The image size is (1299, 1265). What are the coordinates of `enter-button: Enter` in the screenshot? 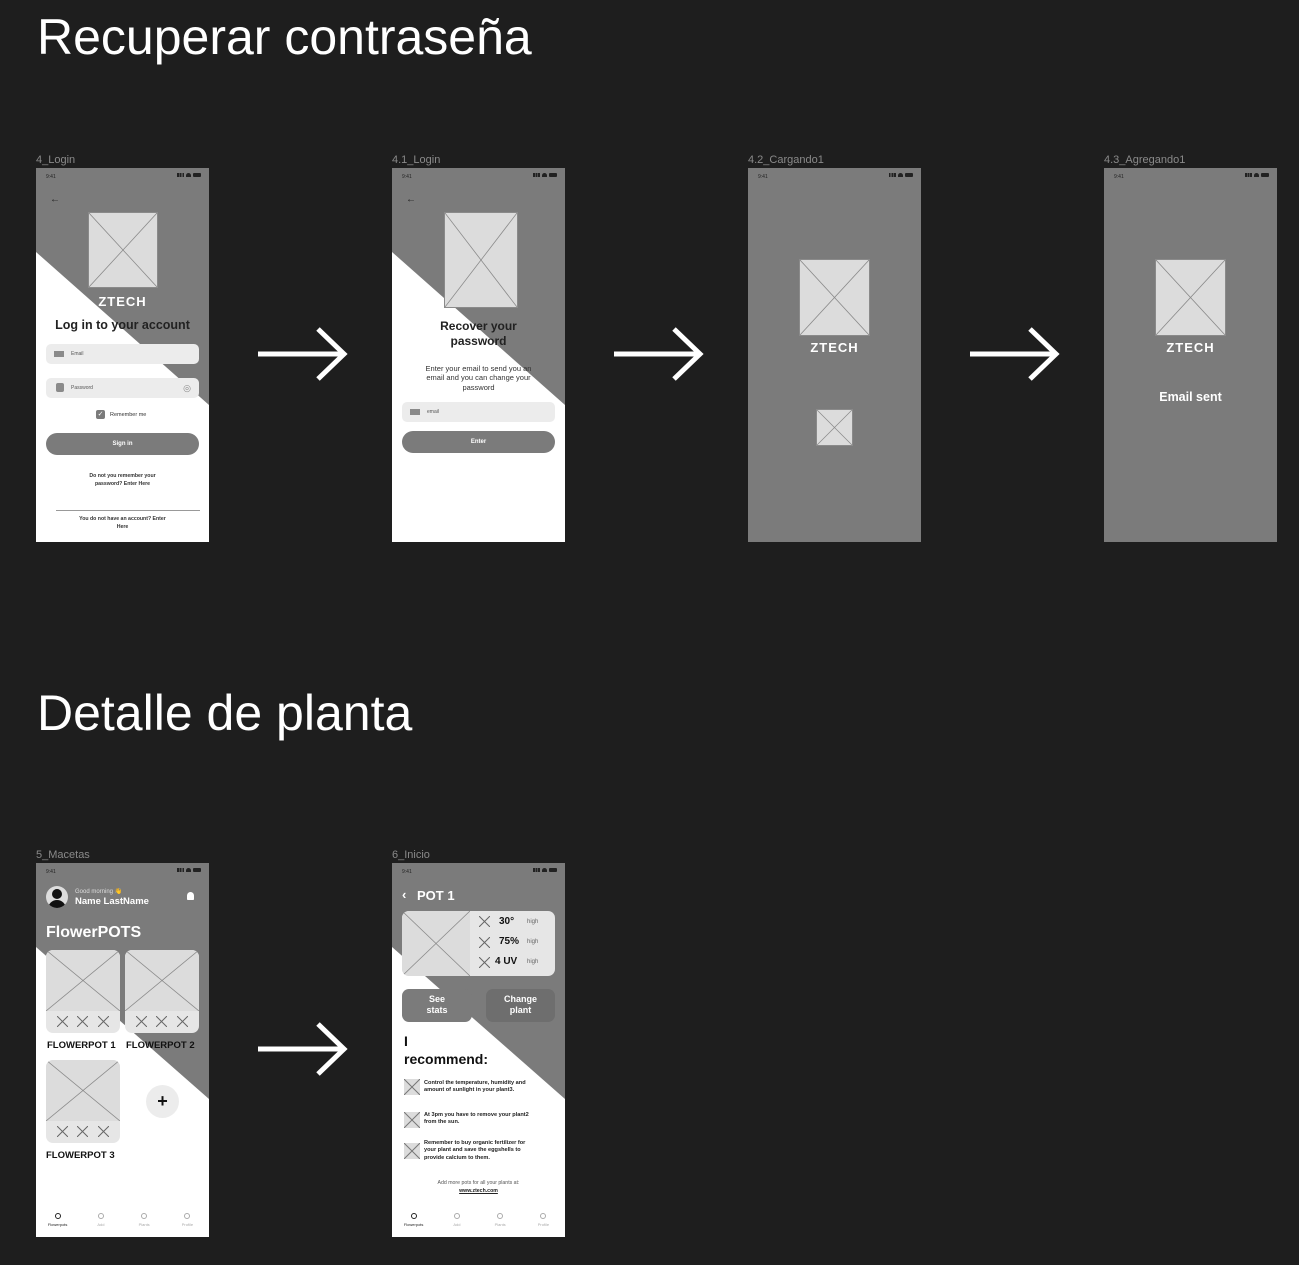 It's located at (478, 442).